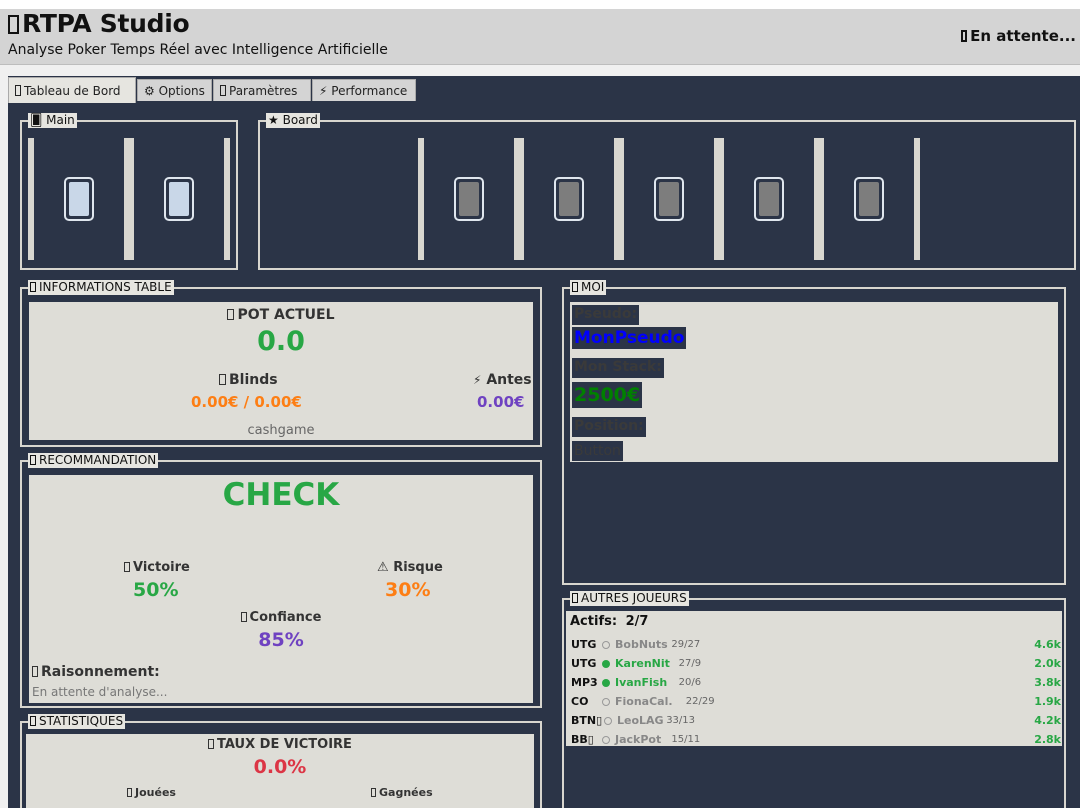  What do you see at coordinates (280, 767) in the screenshot?
I see `win-rate-value: 0.0%` at bounding box center [280, 767].